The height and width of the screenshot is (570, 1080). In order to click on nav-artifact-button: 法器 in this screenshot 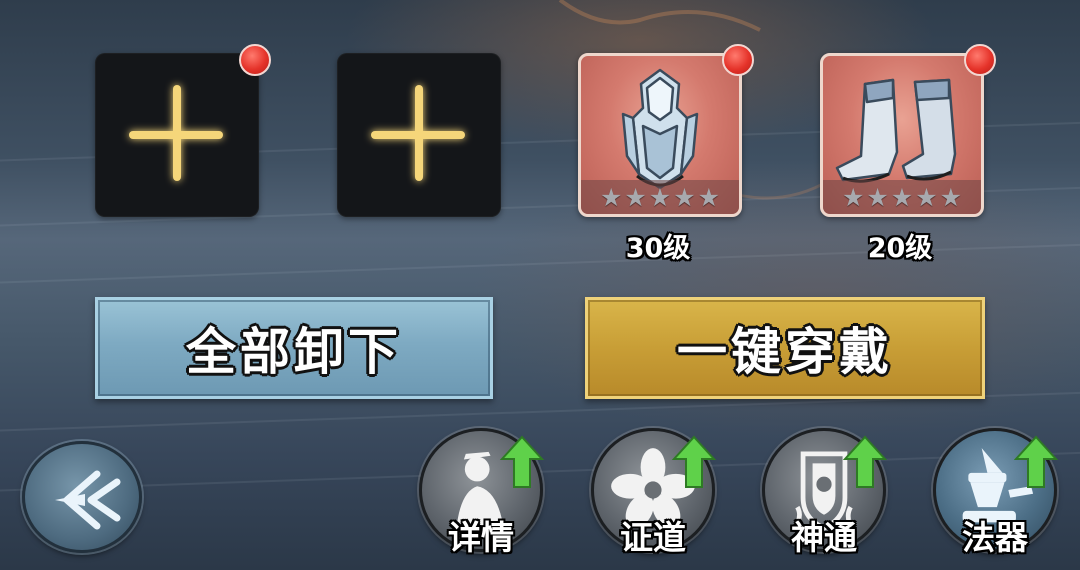, I will do `click(995, 492)`.